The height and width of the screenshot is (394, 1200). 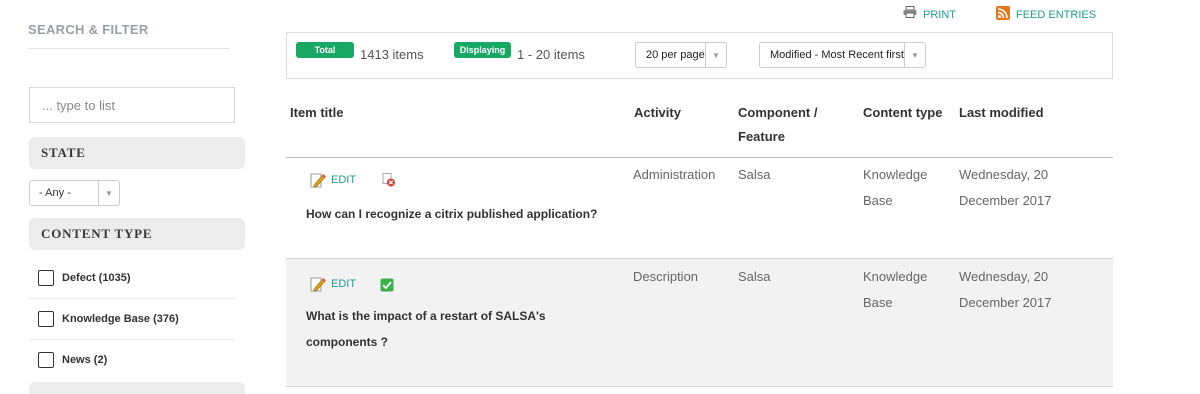 I want to click on sort-select: Modified - Most Recent first ▼, so click(x=842, y=55).